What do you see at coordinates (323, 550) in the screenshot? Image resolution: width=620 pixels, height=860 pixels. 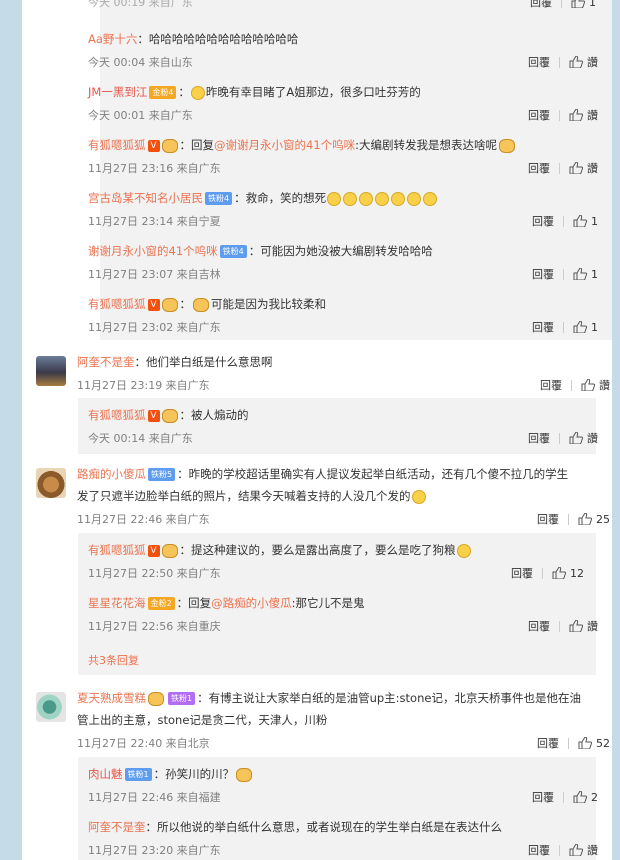 I see `comment-text: 提这种建议的，要么是露出高度了，要么是吃了狗粮` at bounding box center [323, 550].